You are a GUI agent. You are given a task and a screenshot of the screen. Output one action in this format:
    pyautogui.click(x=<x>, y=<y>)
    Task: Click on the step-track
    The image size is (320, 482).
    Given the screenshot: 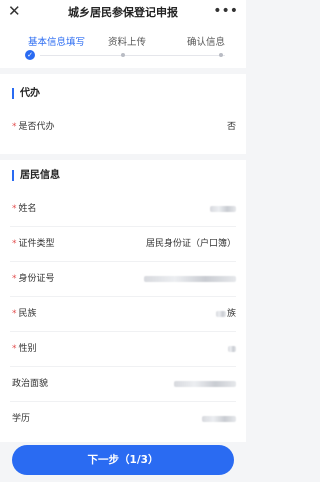 What is the action you would take?
    pyautogui.click(x=132, y=55)
    